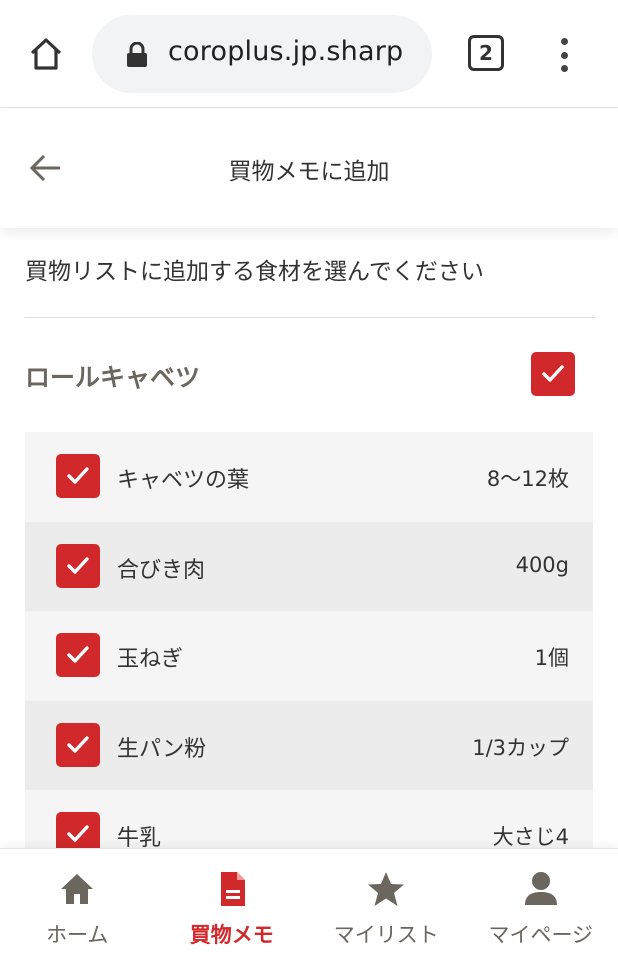 The image size is (618, 960). I want to click on ingredient-row: 合びき肉 400g, so click(309, 566).